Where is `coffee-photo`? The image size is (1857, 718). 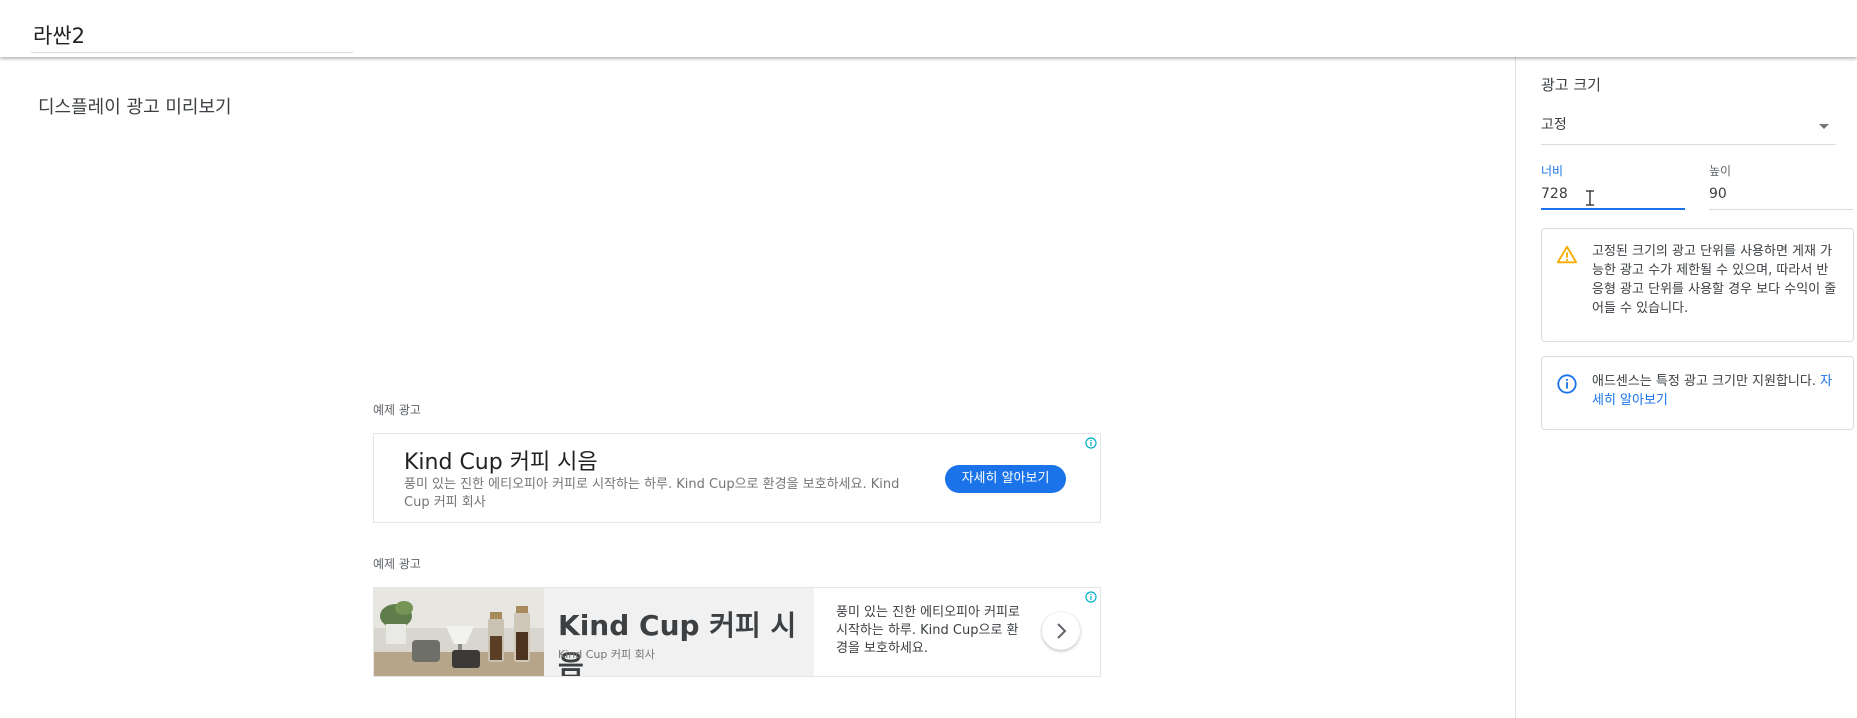 coffee-photo is located at coordinates (459, 632).